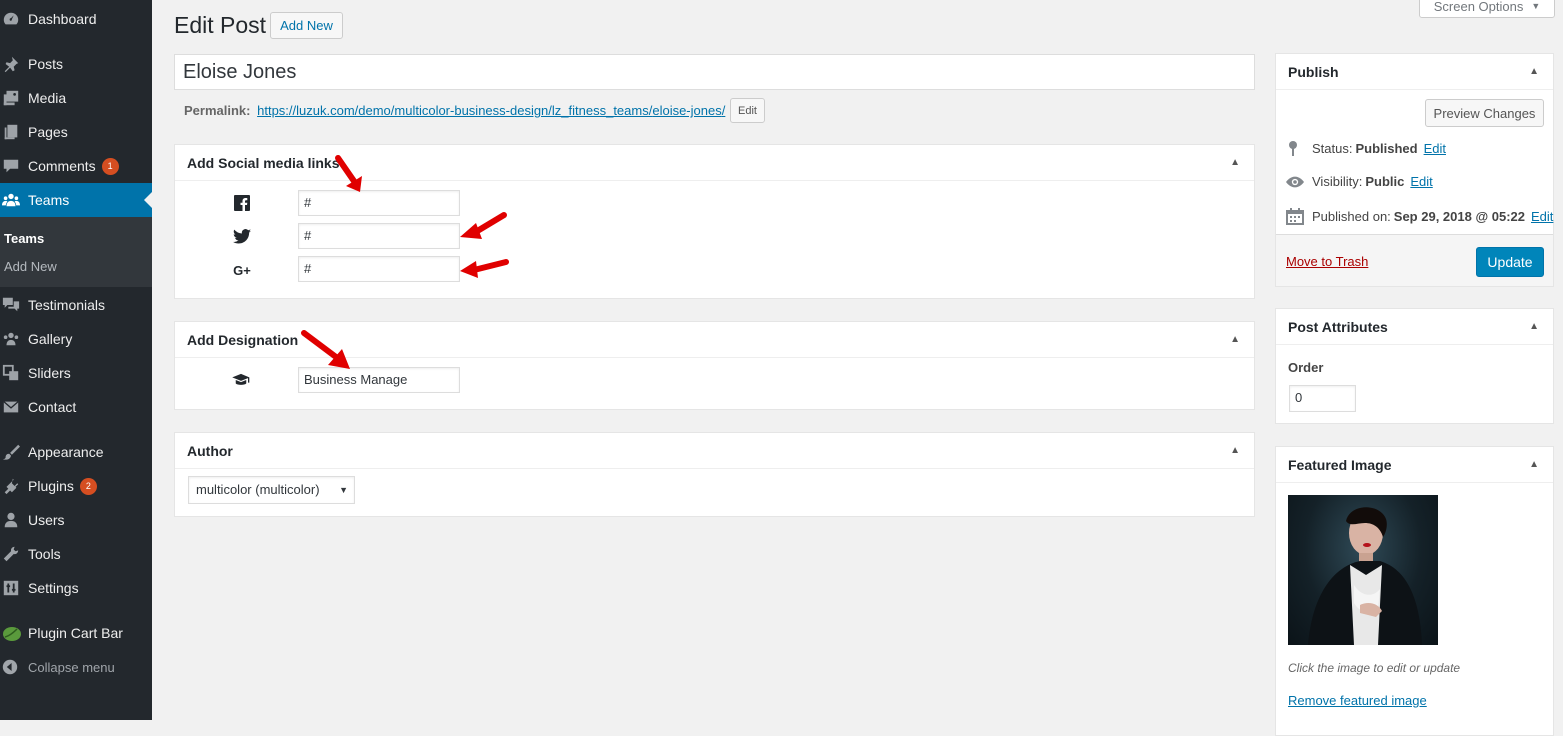 The width and height of the screenshot is (1563, 736). Describe the element at coordinates (76, 554) in the screenshot. I see `sidebar-item-tools: Tools` at that location.